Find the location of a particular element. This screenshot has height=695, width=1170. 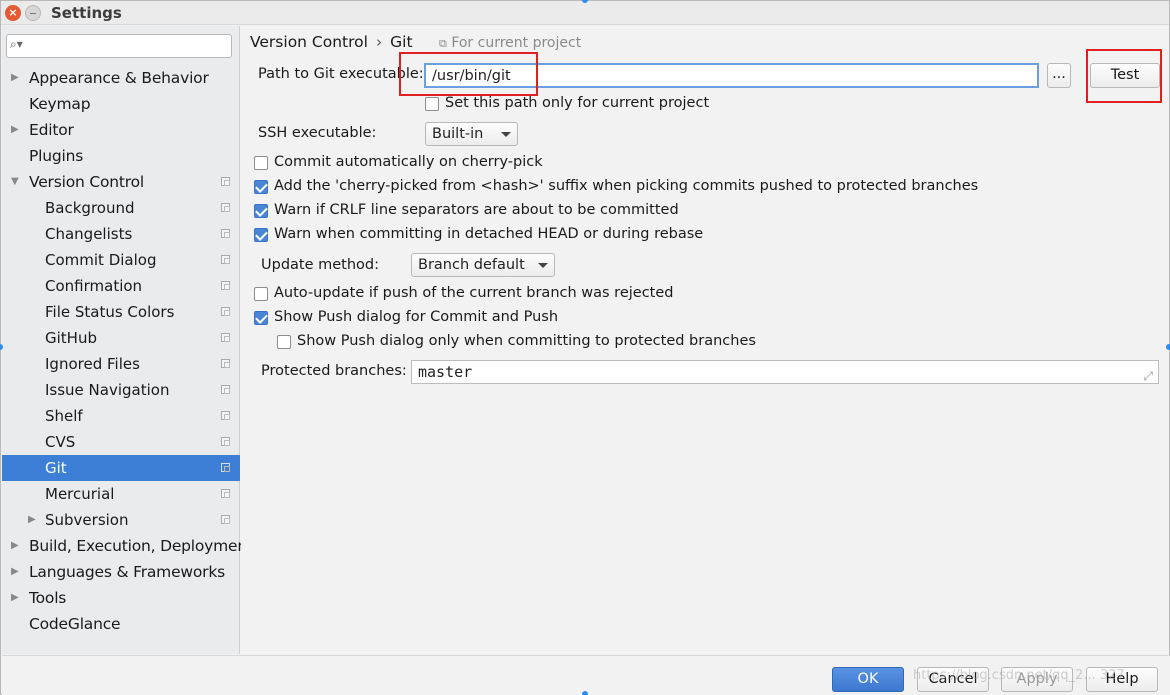

show-push-dialog-for-commit-and-push-checkbox is located at coordinates (261, 318).